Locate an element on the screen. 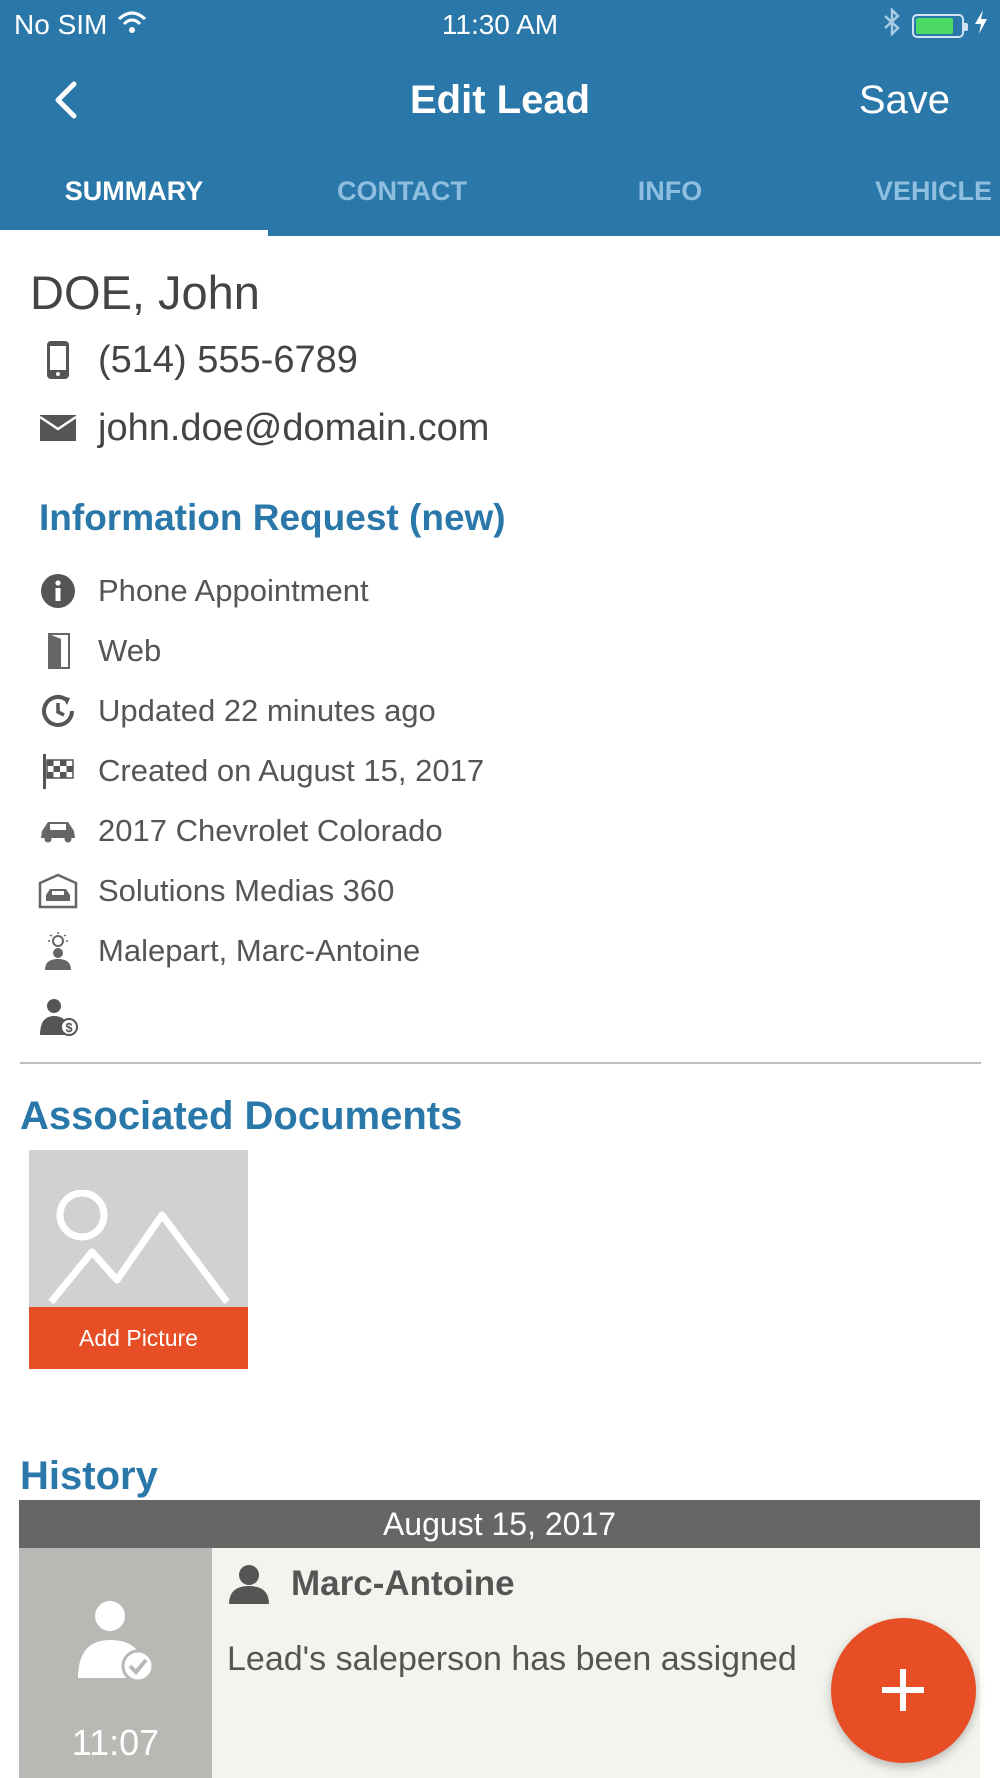  info-text: Updated 22 minutes ago is located at coordinates (267, 710).